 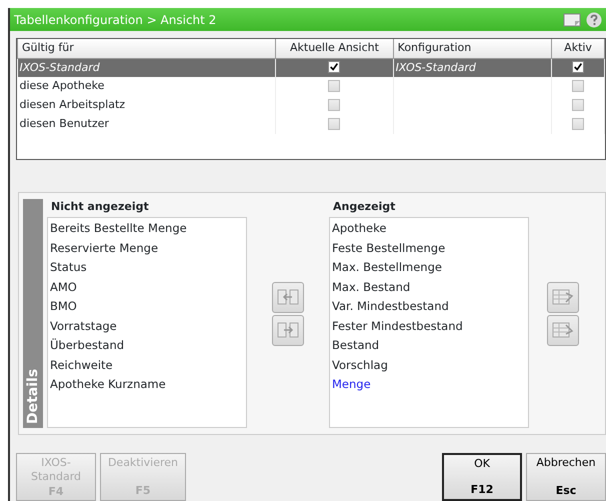 What do you see at coordinates (147, 327) in the screenshot?
I see `list-item: Vorratstage` at bounding box center [147, 327].